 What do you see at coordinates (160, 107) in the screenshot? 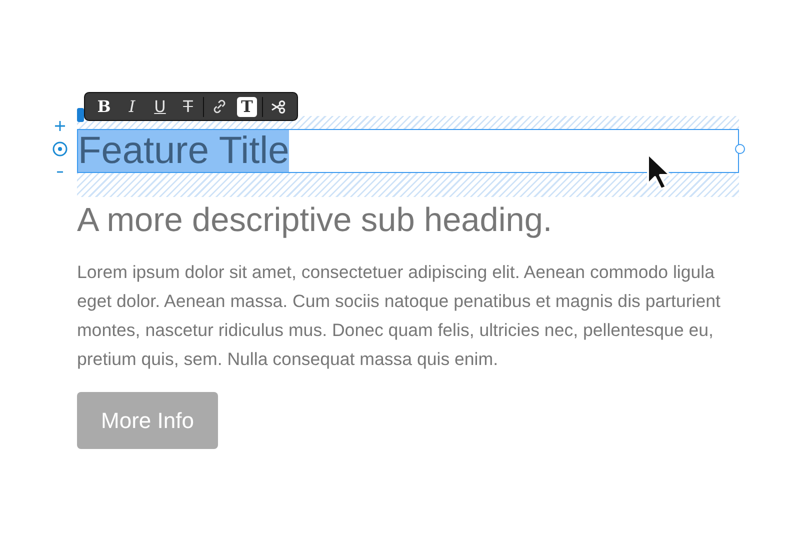
I see `format-button: U` at bounding box center [160, 107].